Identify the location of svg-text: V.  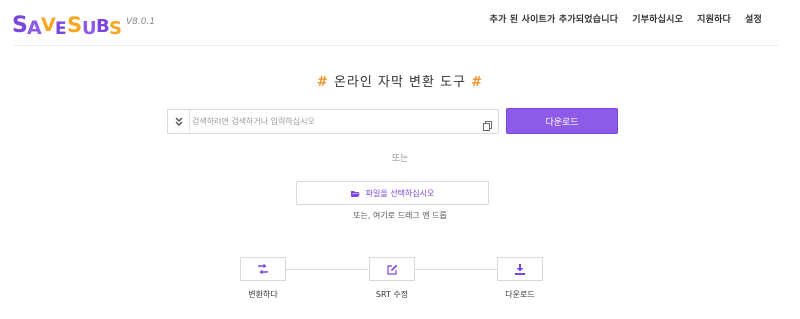
(48, 25).